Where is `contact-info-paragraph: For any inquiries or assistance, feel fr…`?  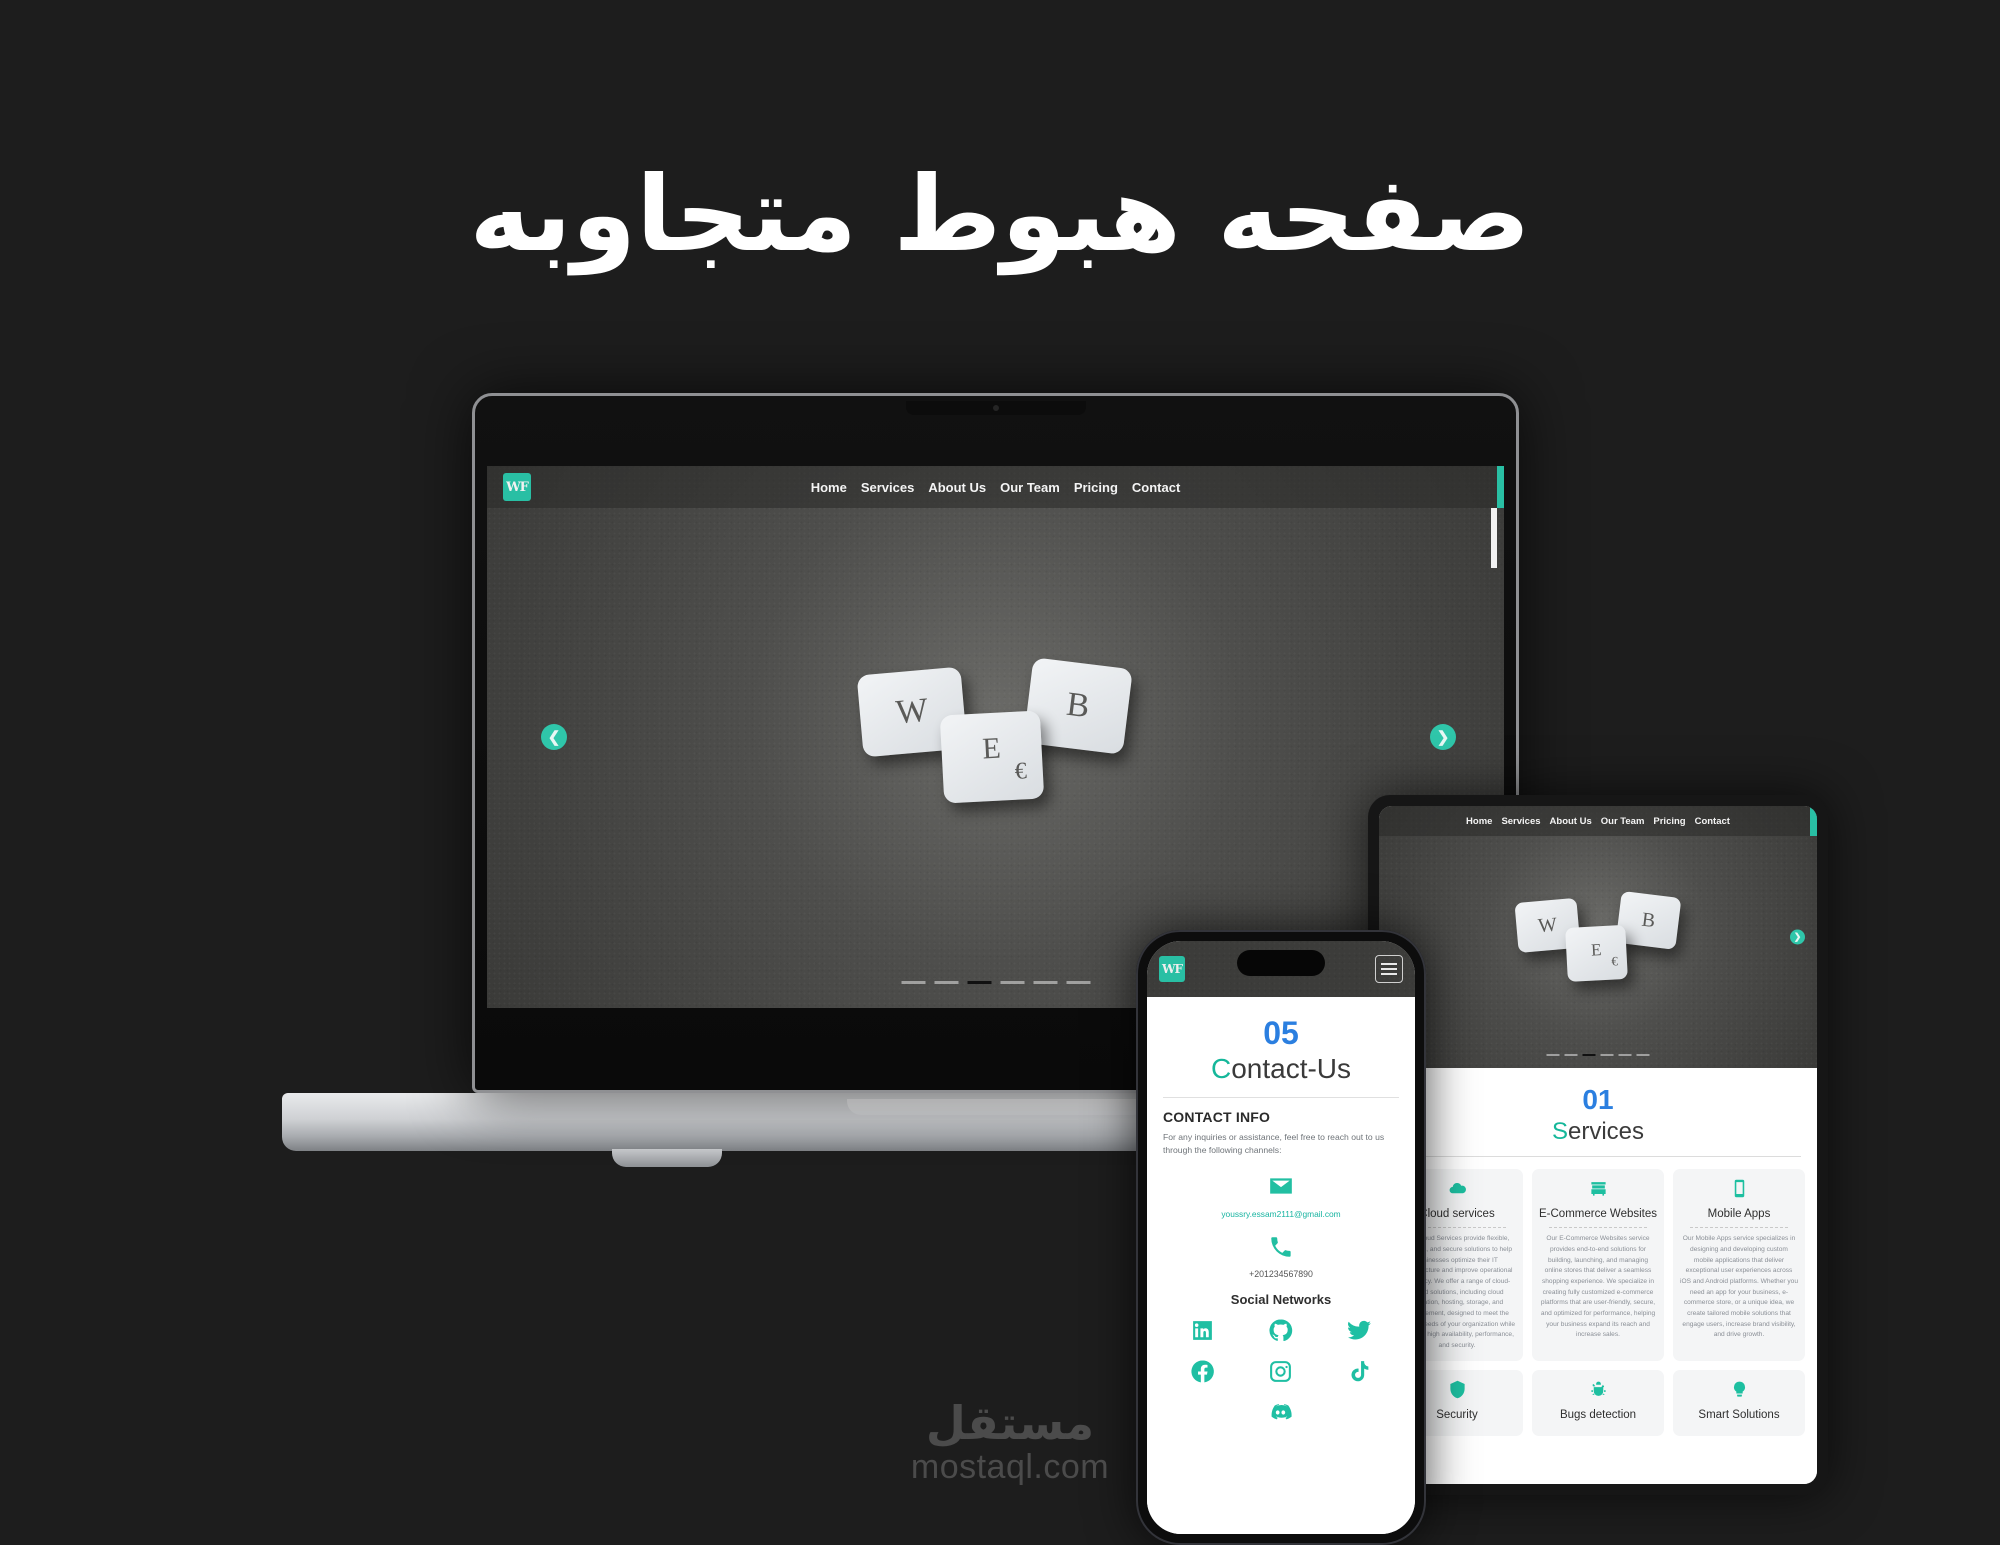 contact-info-paragraph: For any inquiries or assistance, feel fr… is located at coordinates (1274, 1144).